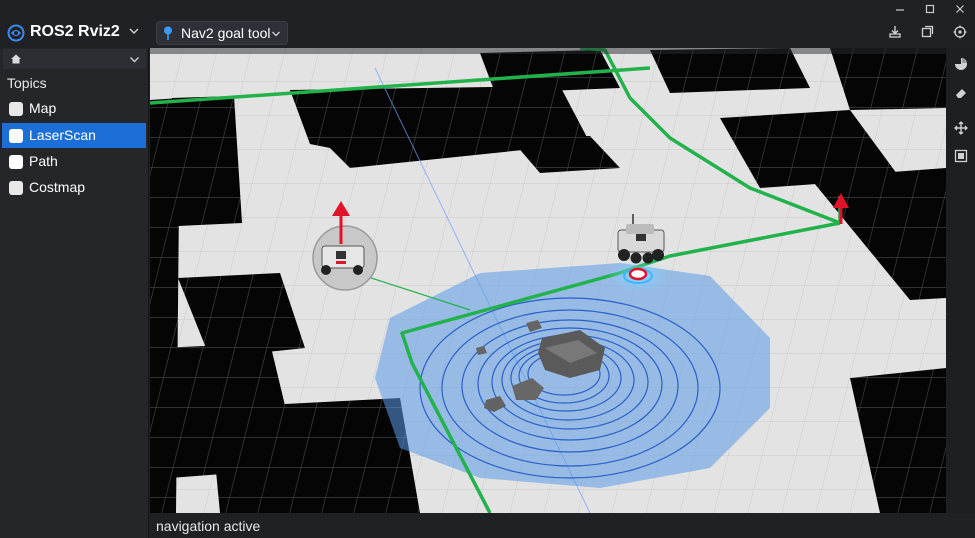 Image resolution: width=975 pixels, height=538 pixels. I want to click on robot-pose-bubble, so click(345, 258).